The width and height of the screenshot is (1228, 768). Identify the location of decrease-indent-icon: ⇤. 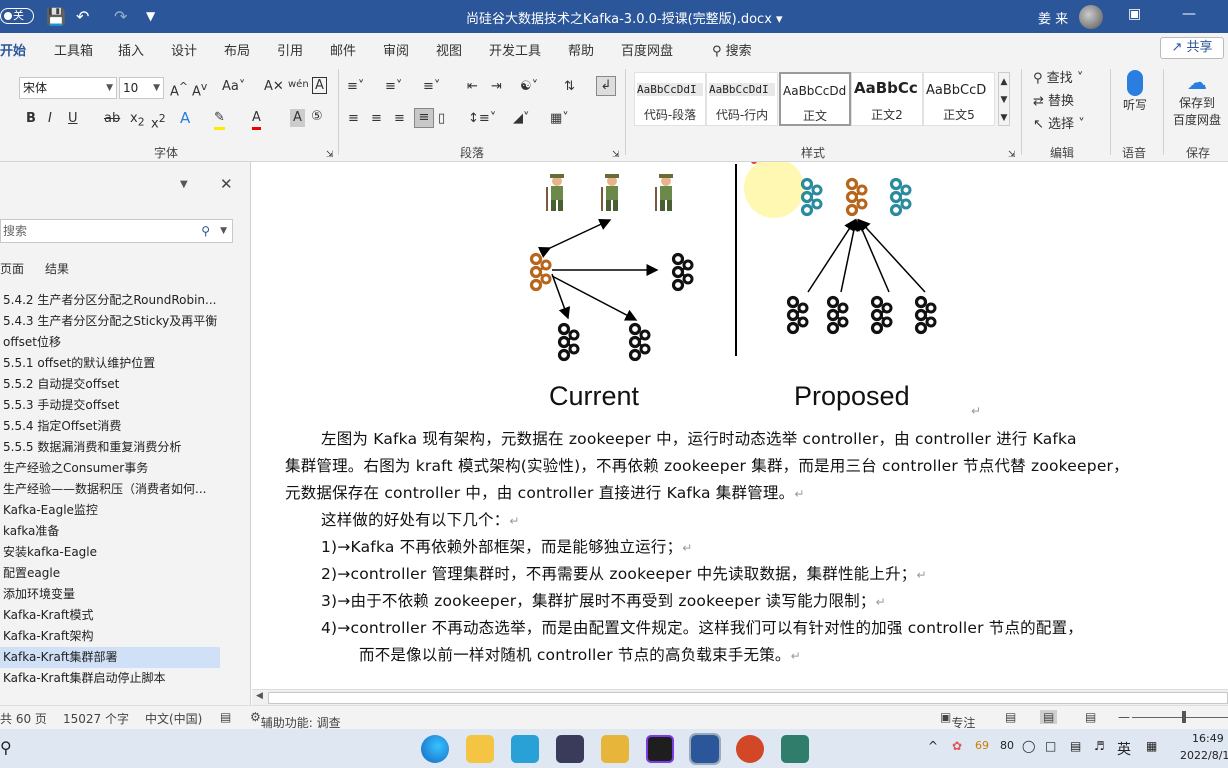
(472, 87).